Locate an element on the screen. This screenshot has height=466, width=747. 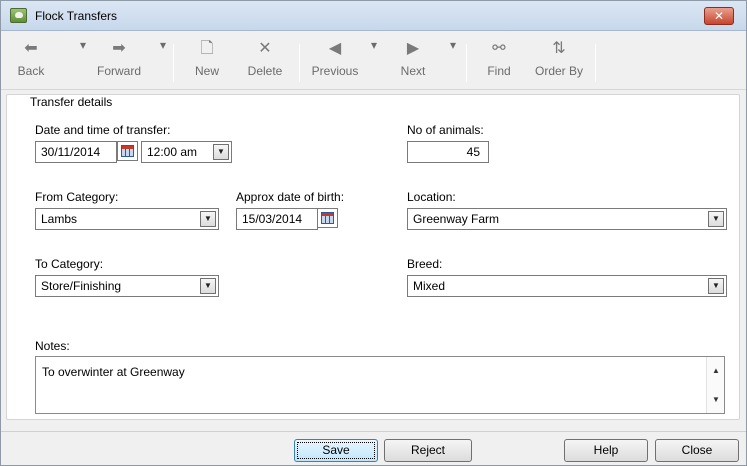
transfer-time-select: 12:00 am ▼ is located at coordinates (186, 152).